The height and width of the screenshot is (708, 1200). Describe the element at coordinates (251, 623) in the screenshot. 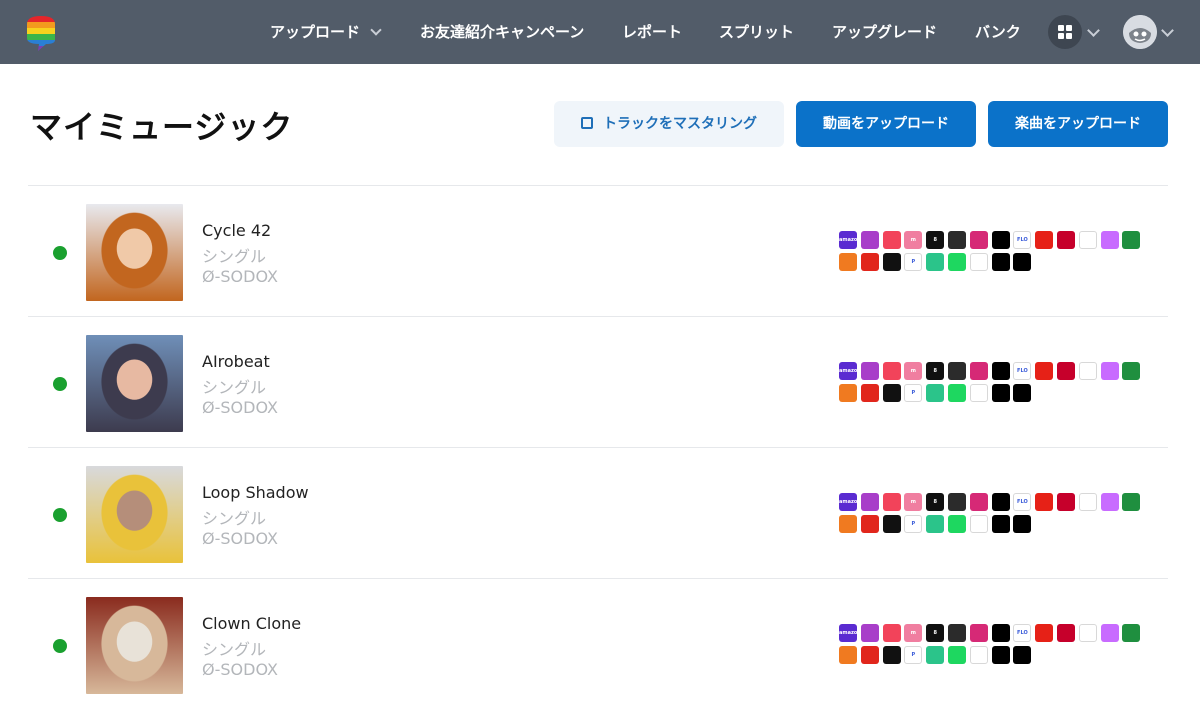

I see `track-title: Clown Clone` at that location.